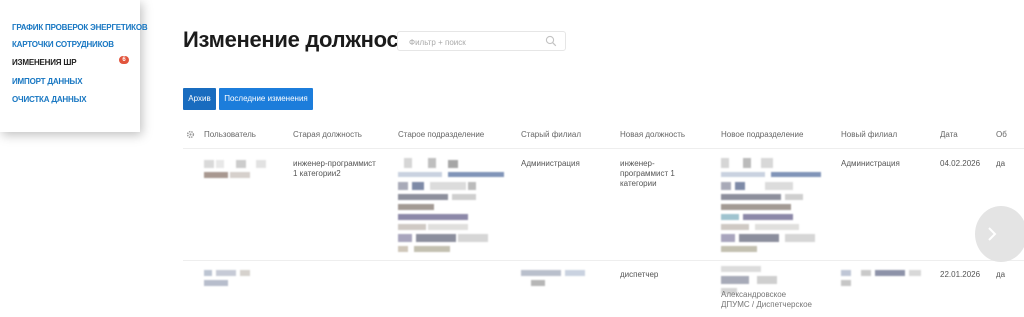  Describe the element at coordinates (766, 304) in the screenshot. I see `new-department-line-2: ДПУМС / Диспетчерское` at that location.